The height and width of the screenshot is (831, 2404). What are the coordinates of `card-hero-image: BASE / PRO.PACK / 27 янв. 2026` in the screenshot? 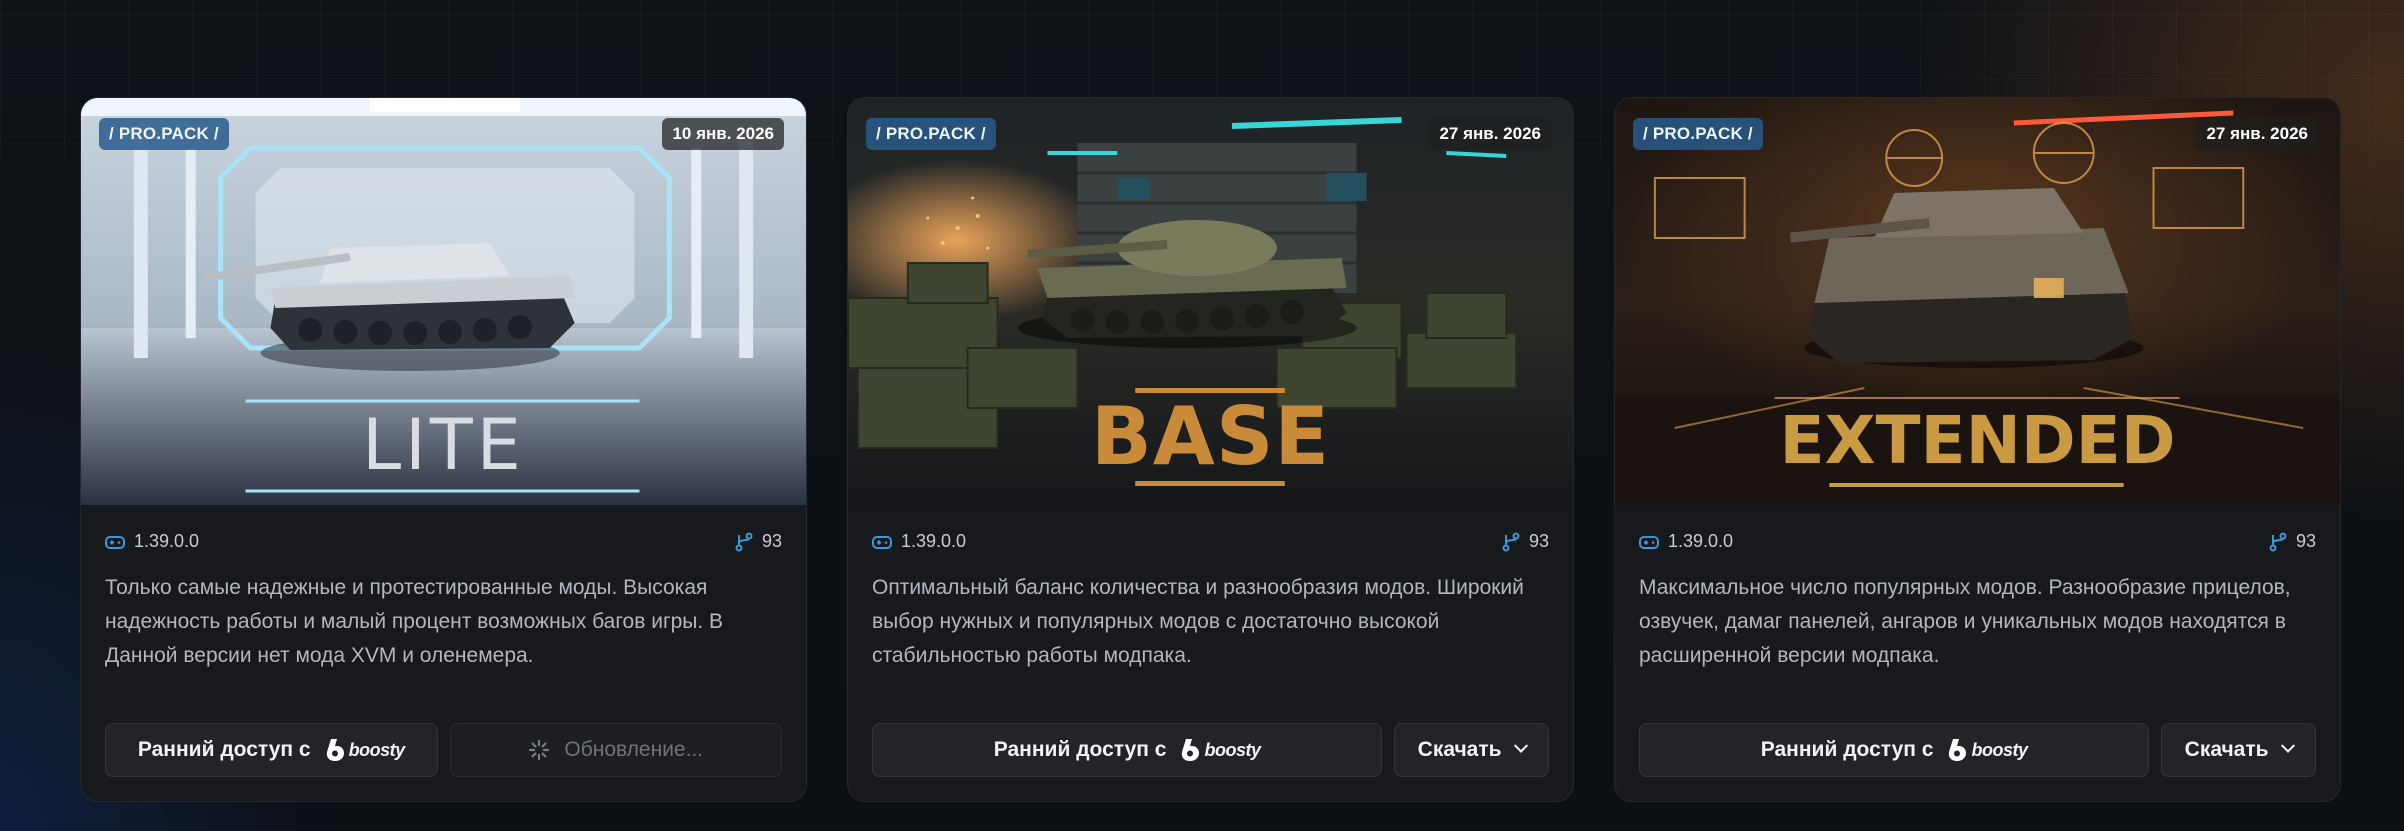 It's located at (1210, 301).